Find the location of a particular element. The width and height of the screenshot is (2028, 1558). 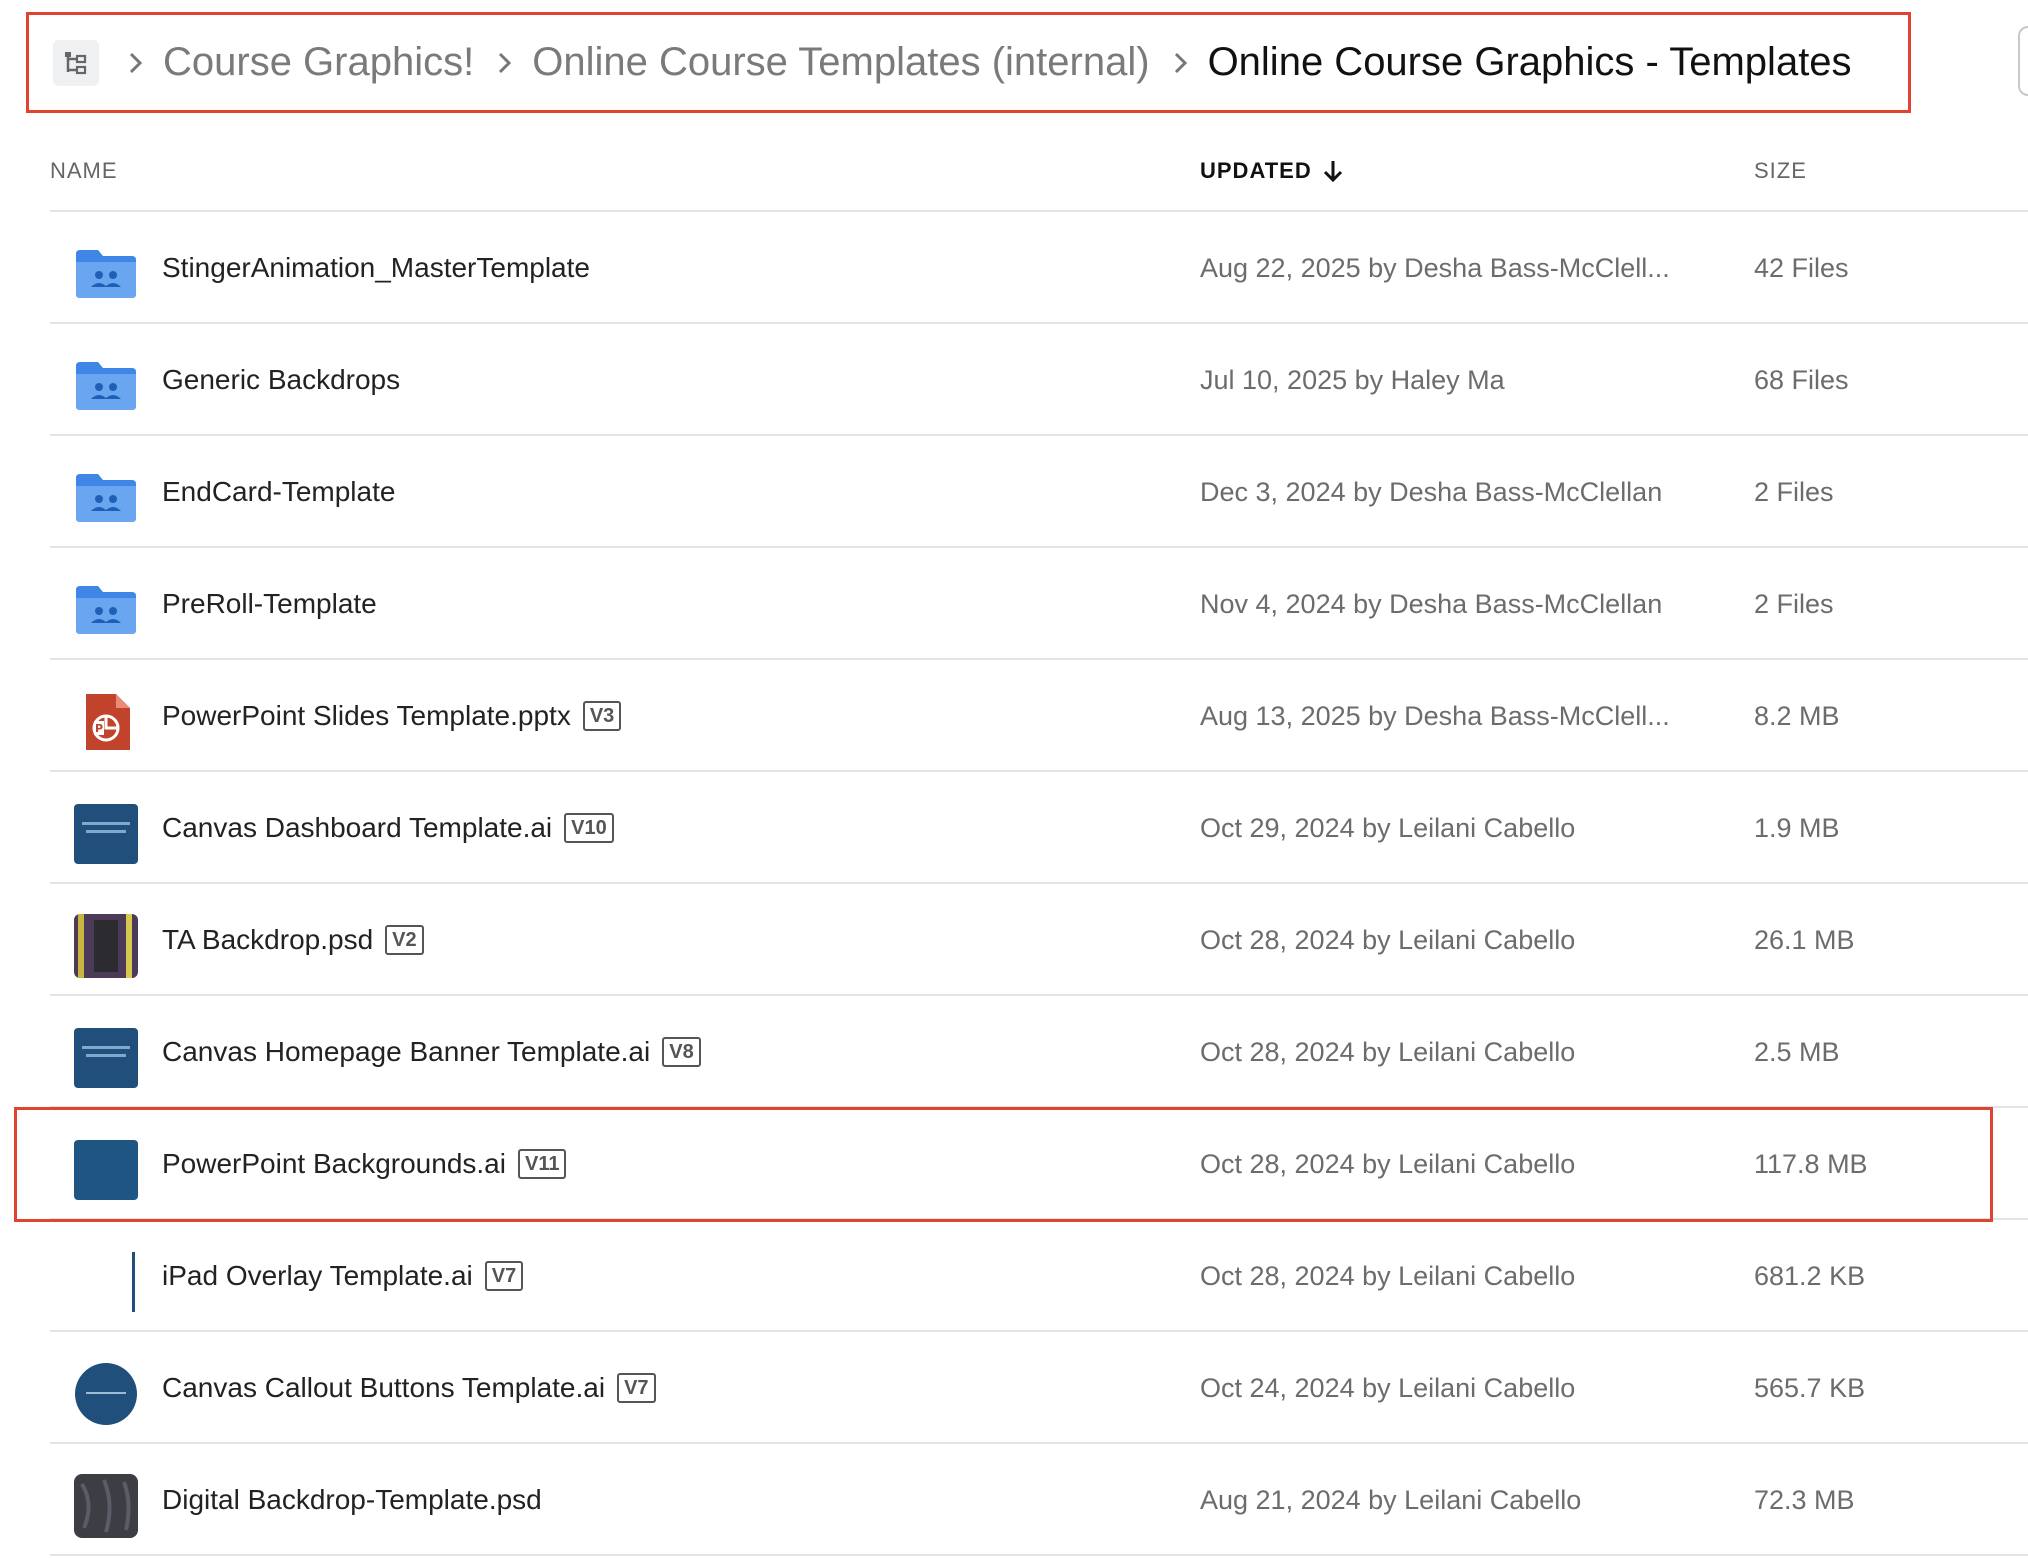

column-header-size: SIZE is located at coordinates (1780, 171).